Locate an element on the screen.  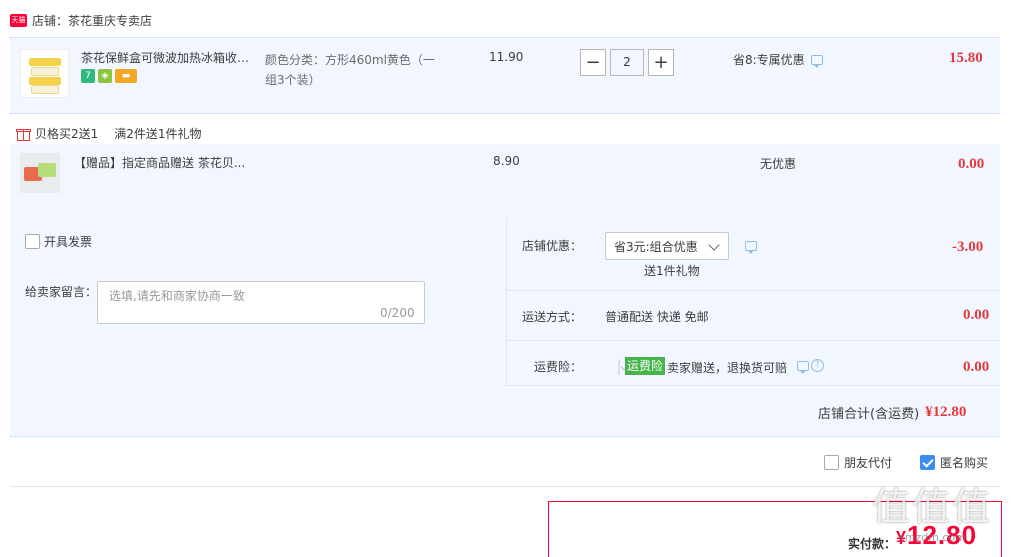
shop-header: 天猫 店铺： 茶花重庆专卖店 is located at coordinates (81, 20).